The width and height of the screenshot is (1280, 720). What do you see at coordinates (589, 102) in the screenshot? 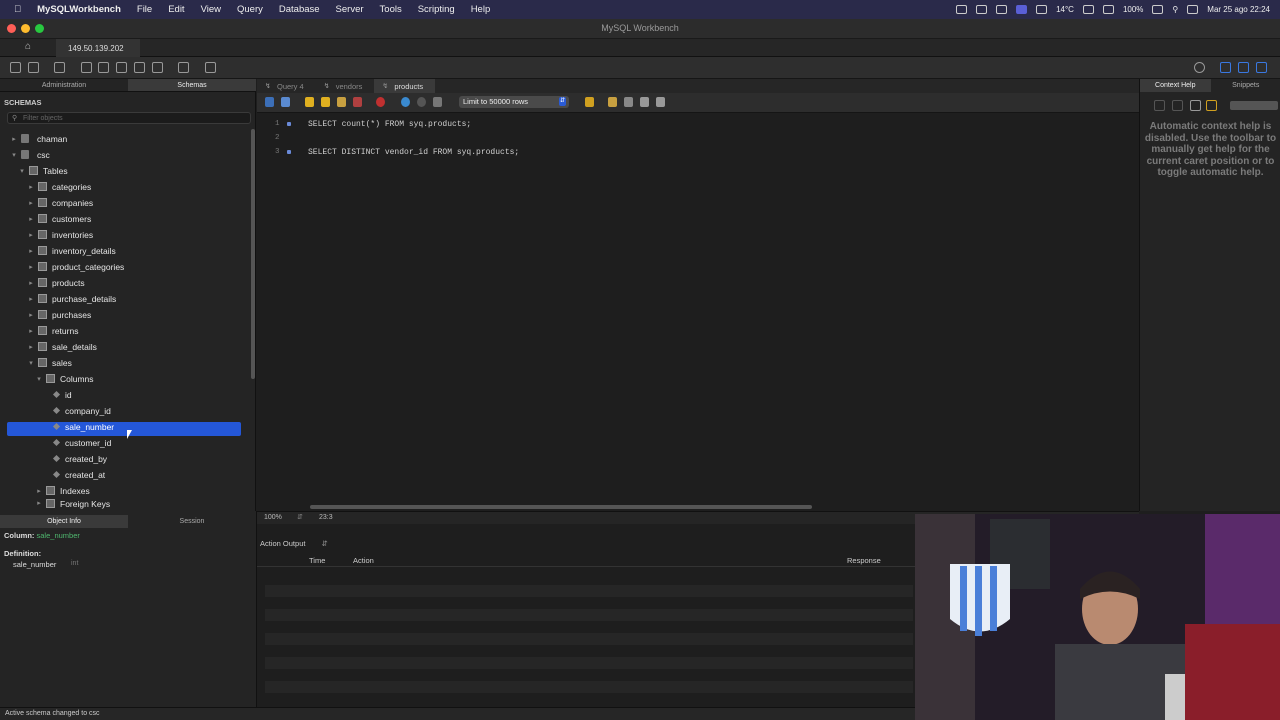
I see `beautify-icon` at bounding box center [589, 102].